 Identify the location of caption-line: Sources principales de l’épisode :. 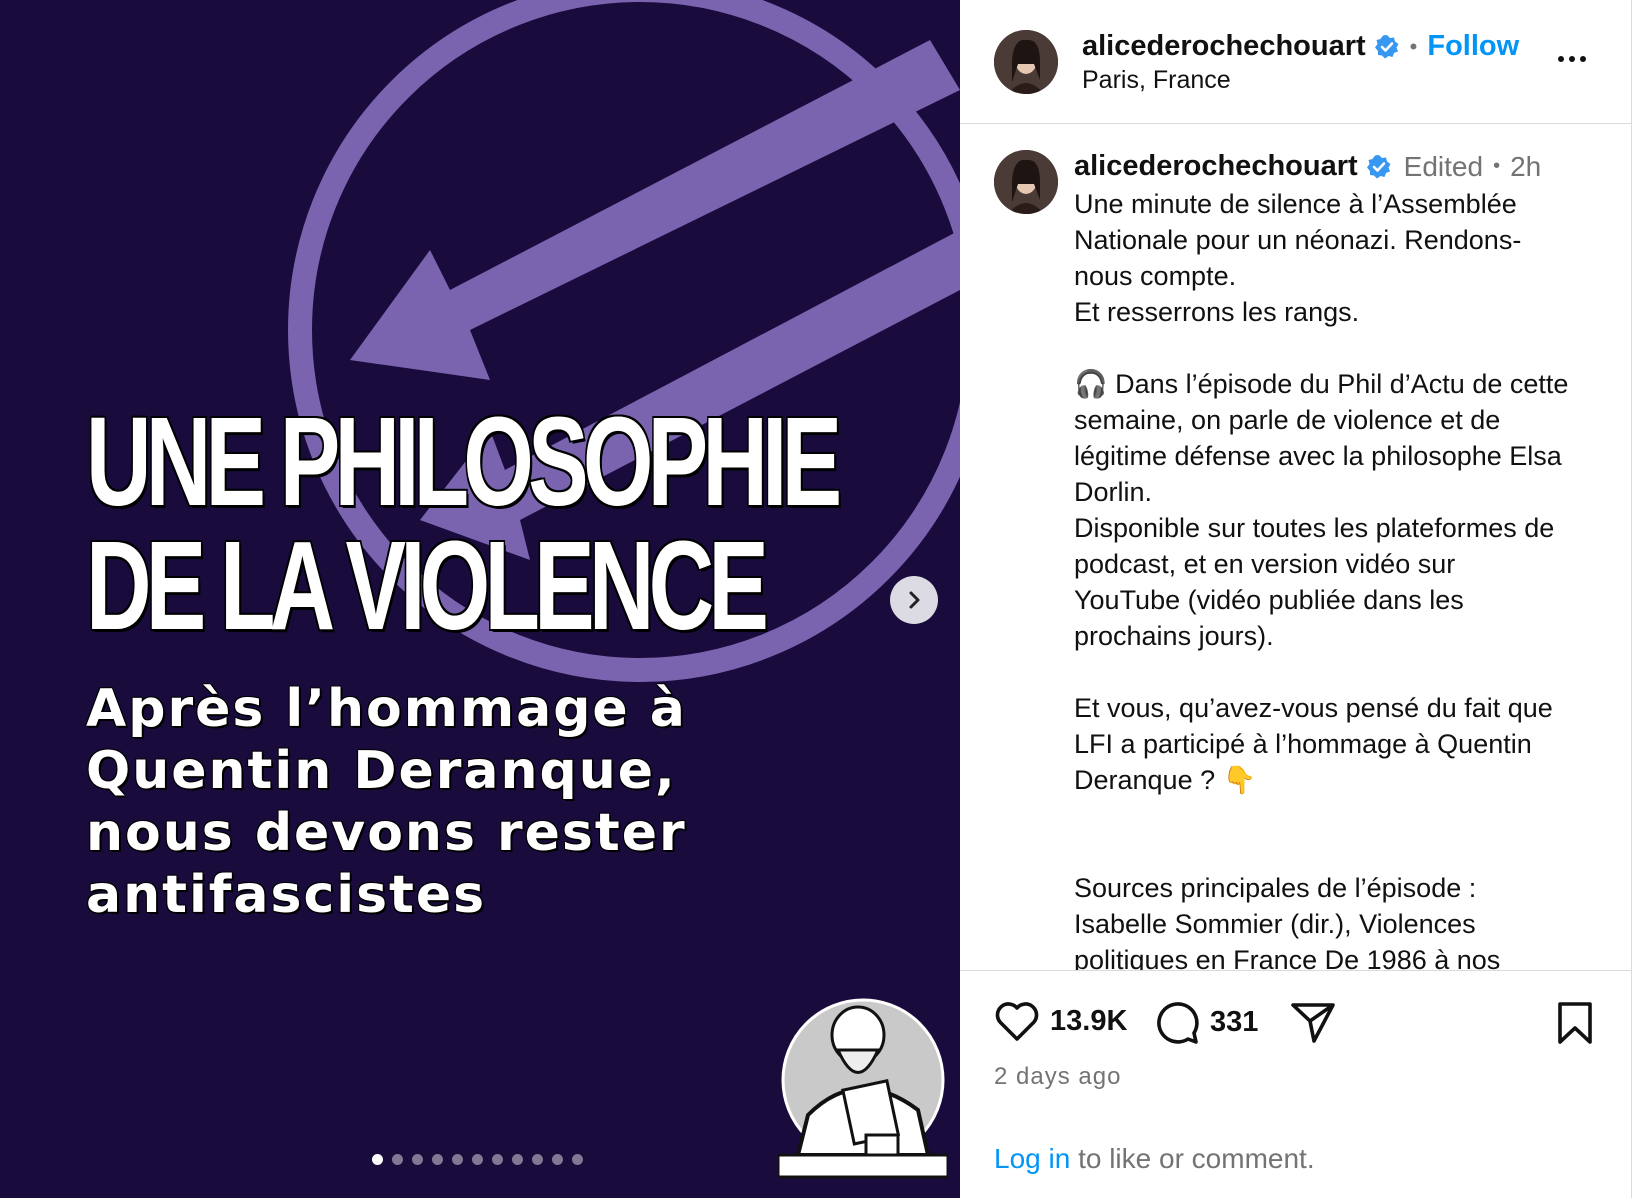
(1275, 888).